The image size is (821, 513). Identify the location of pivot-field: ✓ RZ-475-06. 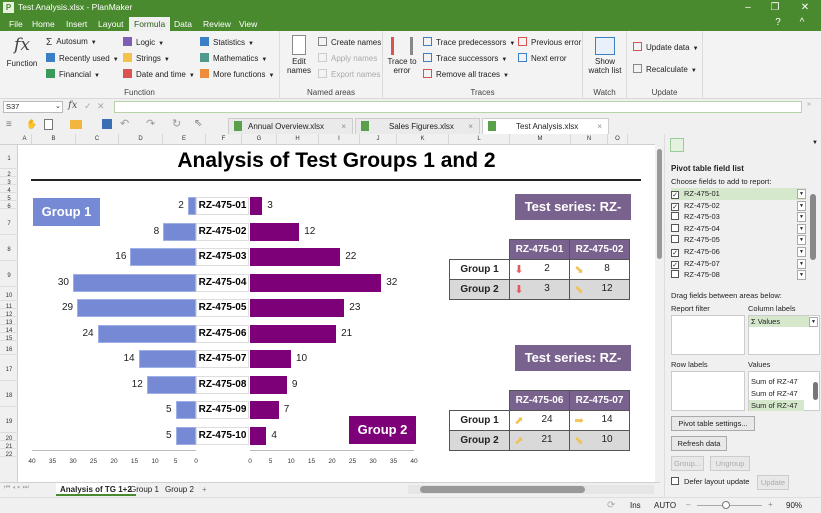
(738, 252).